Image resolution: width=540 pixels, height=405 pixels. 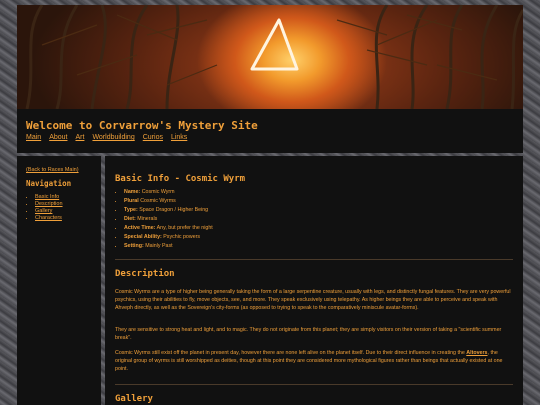 I want to click on info-row: Plural Cosmic Wyrms, so click(x=168, y=201).